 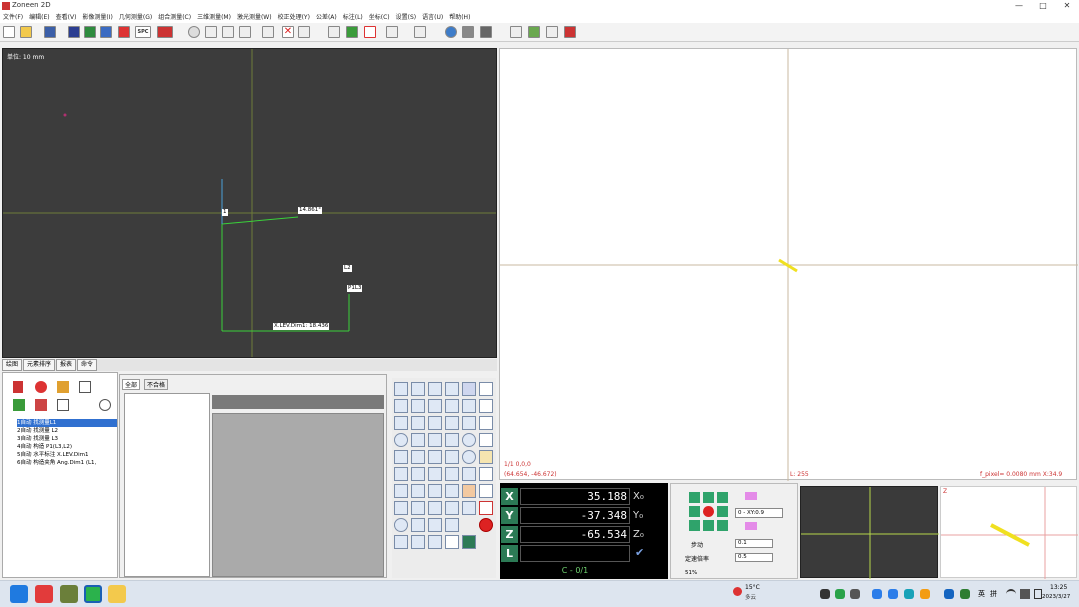 What do you see at coordinates (401, 542) in the screenshot?
I see `rounded-rect-tool-icon` at bounding box center [401, 542].